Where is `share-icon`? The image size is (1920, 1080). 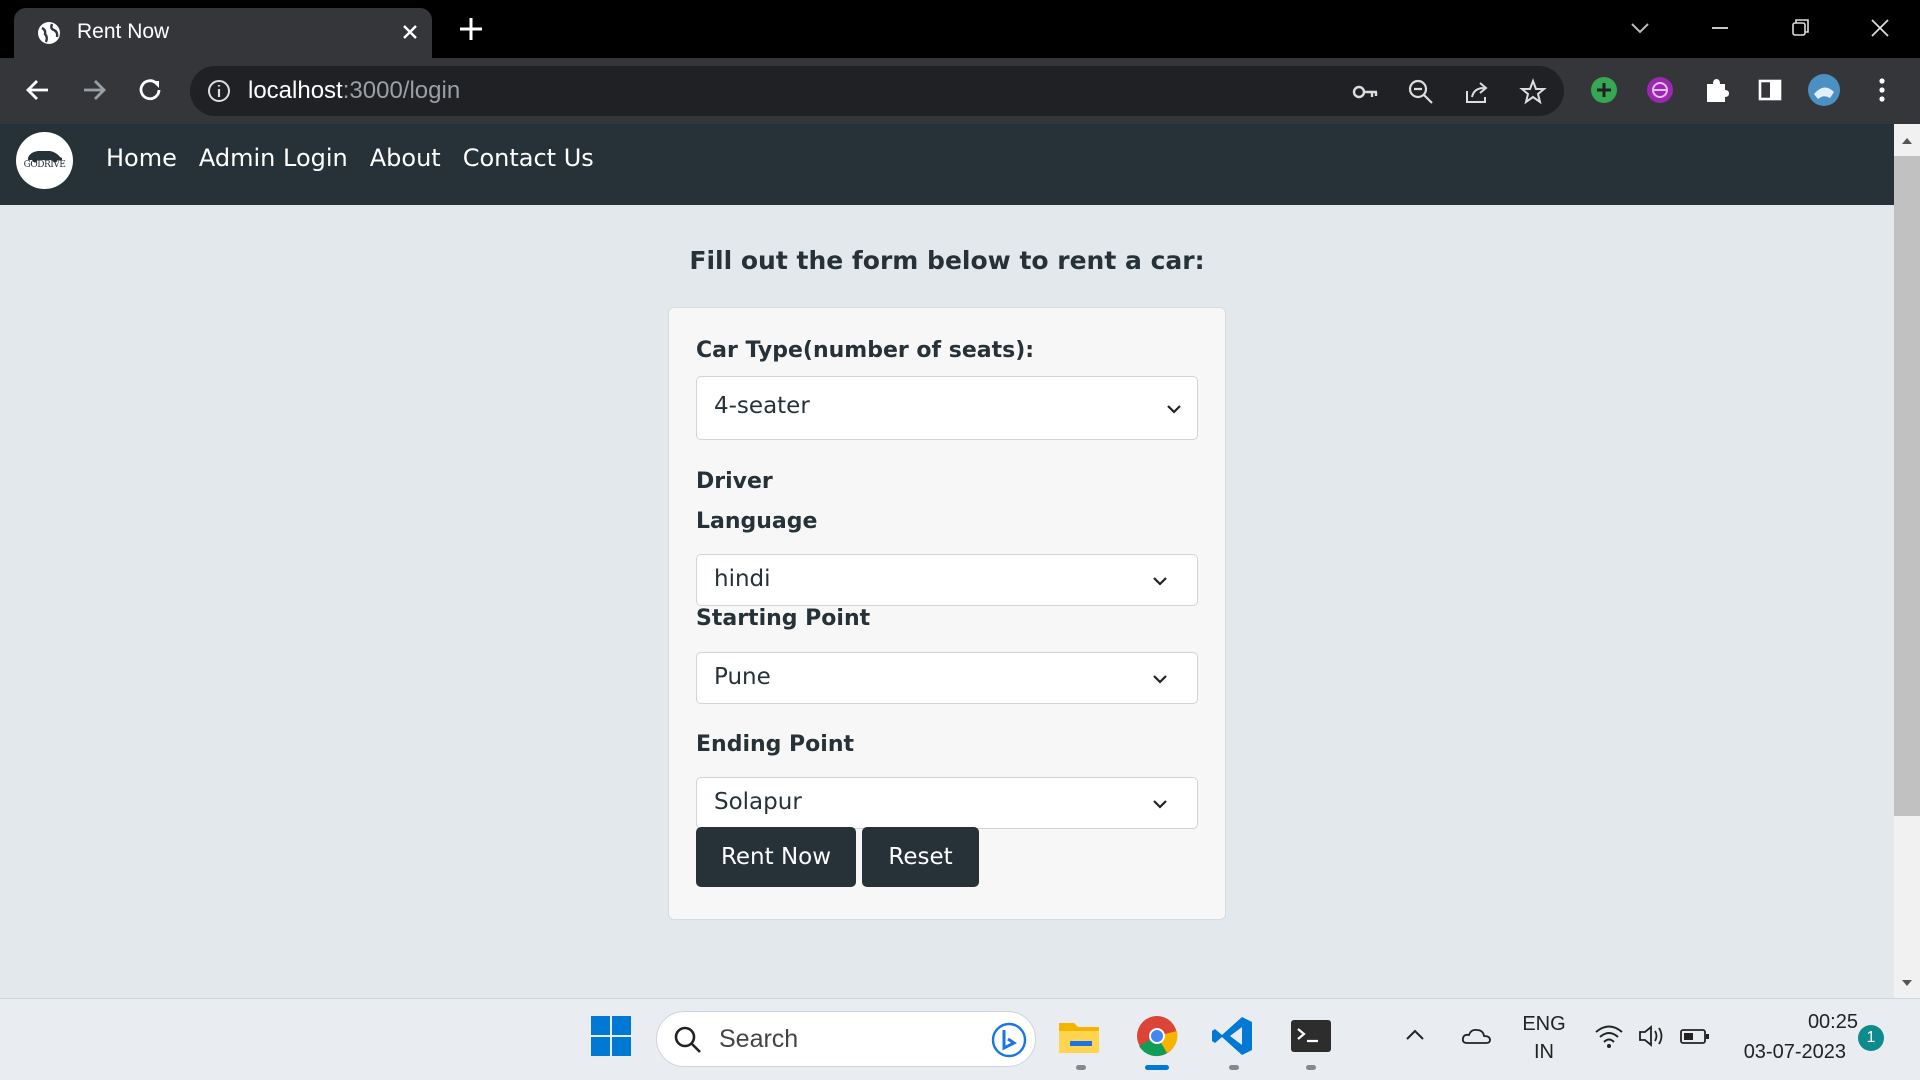
share-icon is located at coordinates (1477, 92).